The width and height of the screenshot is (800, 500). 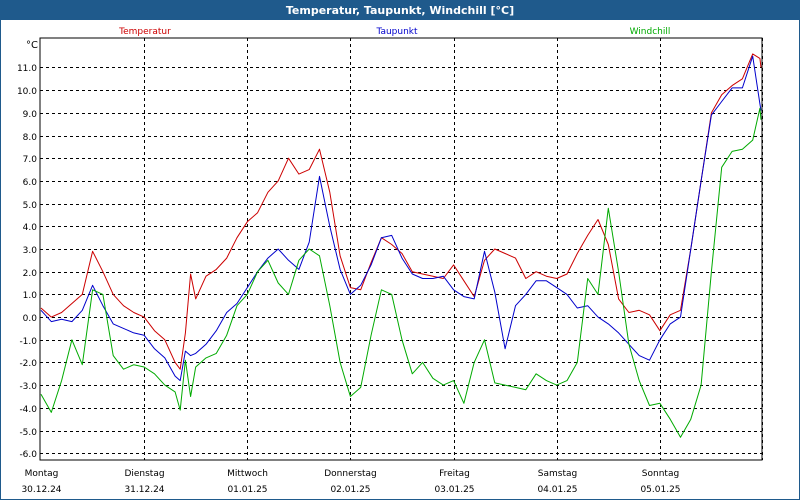 I want to click on y-tick-label: -6.0, so click(x=28, y=455).